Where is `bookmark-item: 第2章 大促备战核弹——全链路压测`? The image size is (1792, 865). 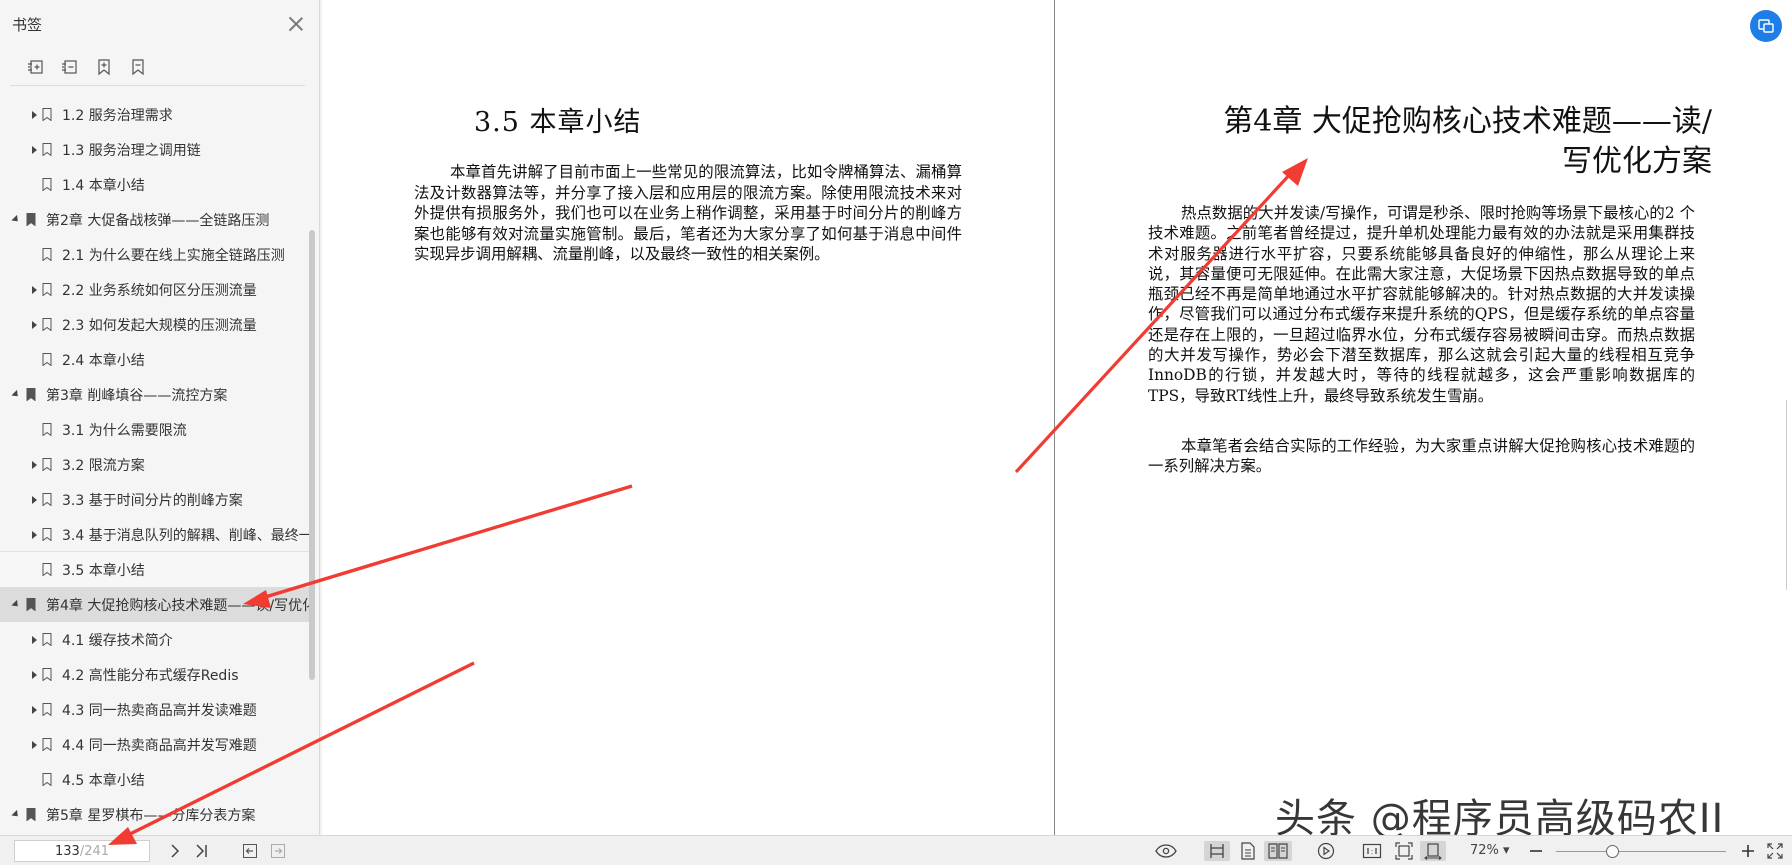
bookmark-item: 第2章 大促备战核弹——全链路压测 is located at coordinates (155, 219).